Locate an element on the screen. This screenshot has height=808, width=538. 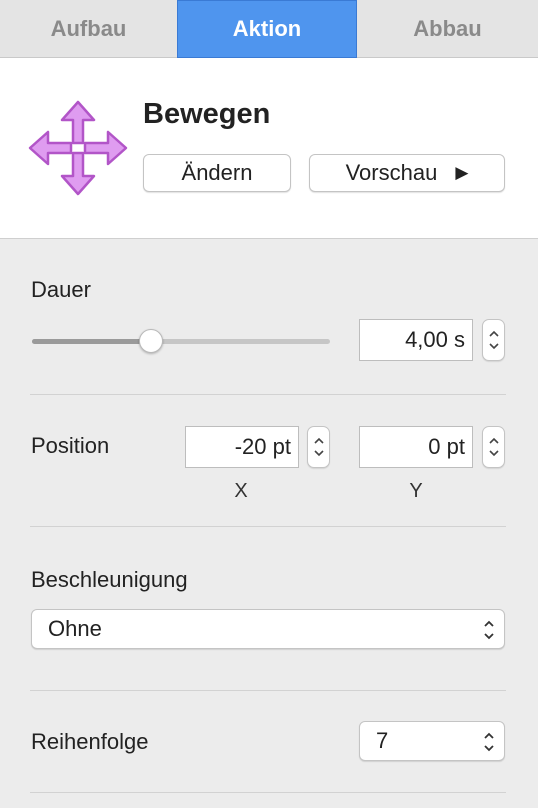
duration-slider-track is located at coordinates (181, 341).